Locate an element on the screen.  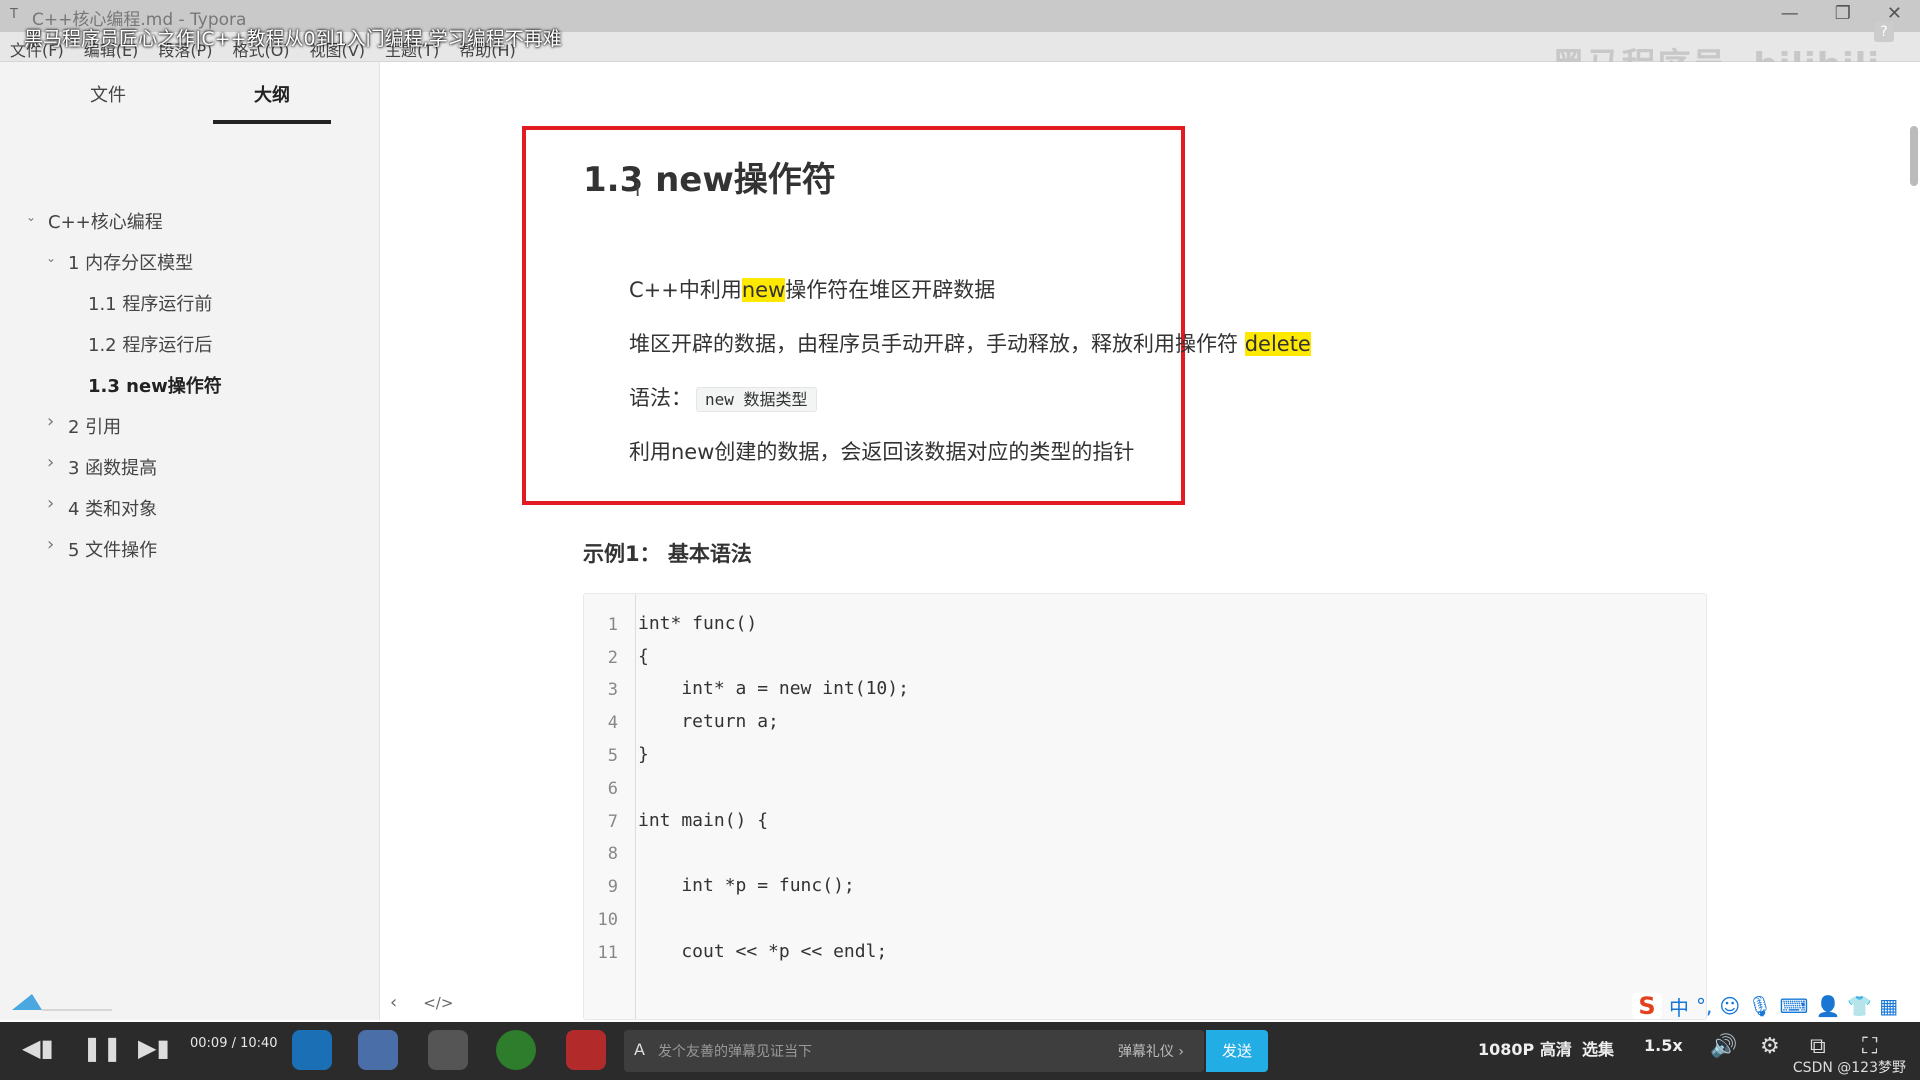
quality-selector: 1080P 高清 is located at coordinates (1525, 1048).